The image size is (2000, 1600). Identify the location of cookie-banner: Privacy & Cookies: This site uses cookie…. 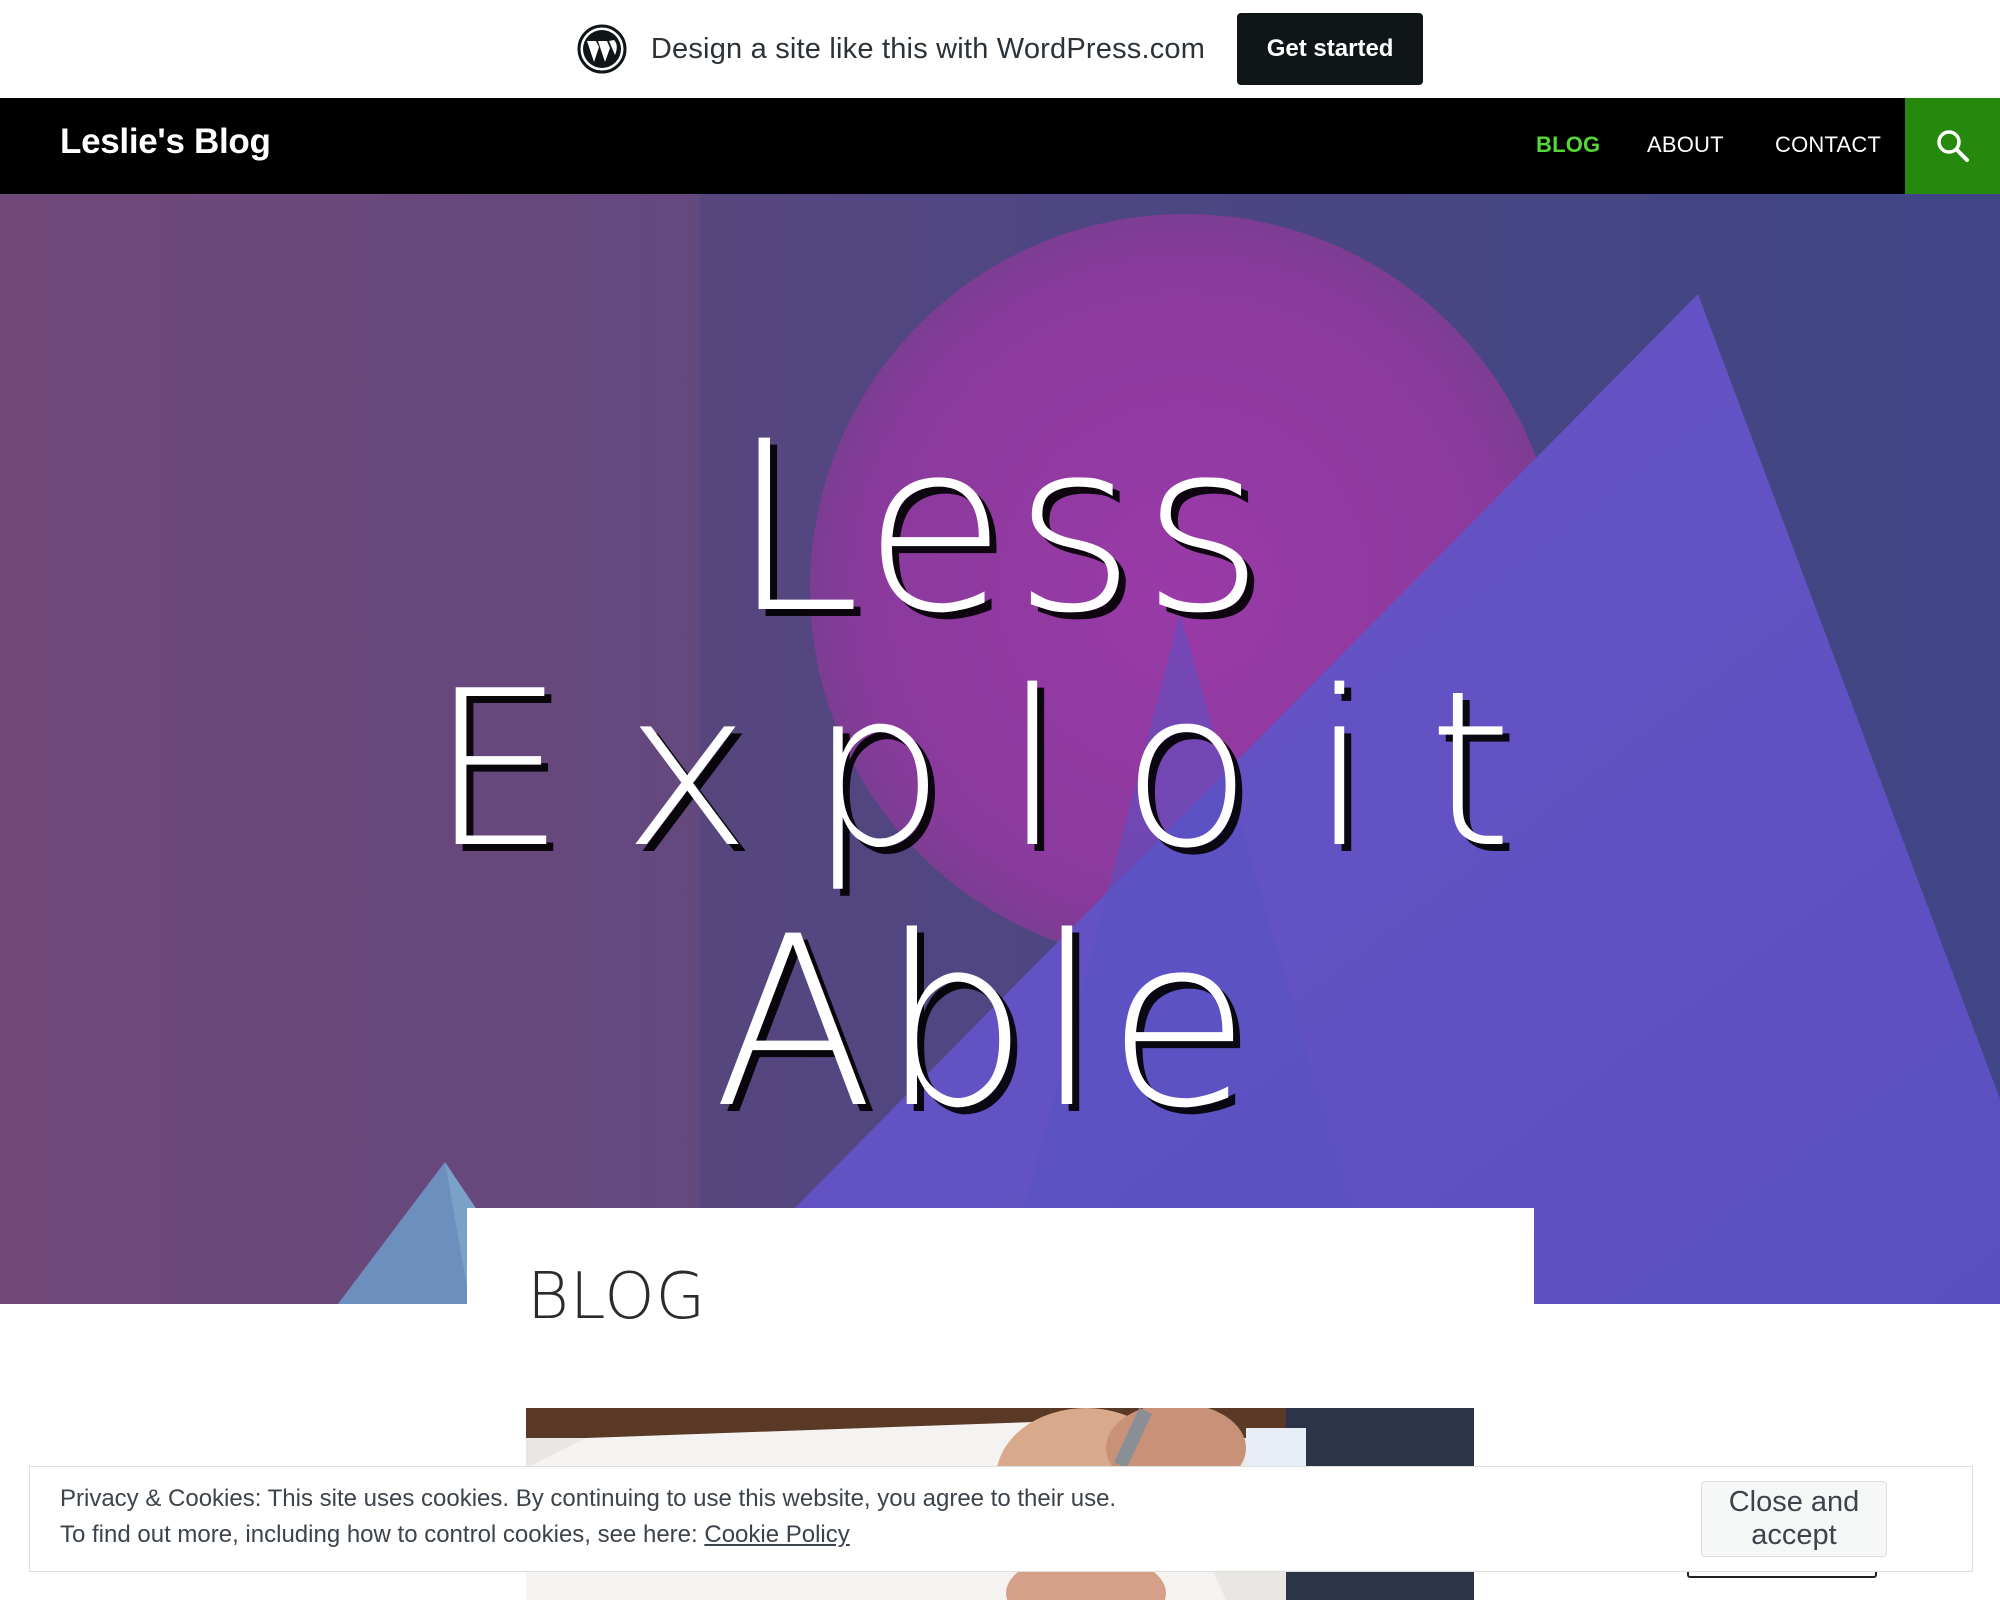
(1001, 1519).